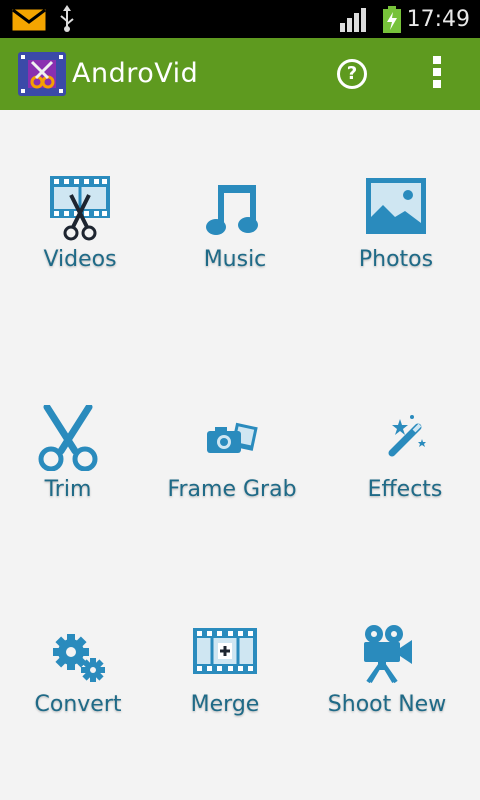 This screenshot has height=800, width=480. Describe the element at coordinates (396, 206) in the screenshot. I see `picture-icon` at that location.